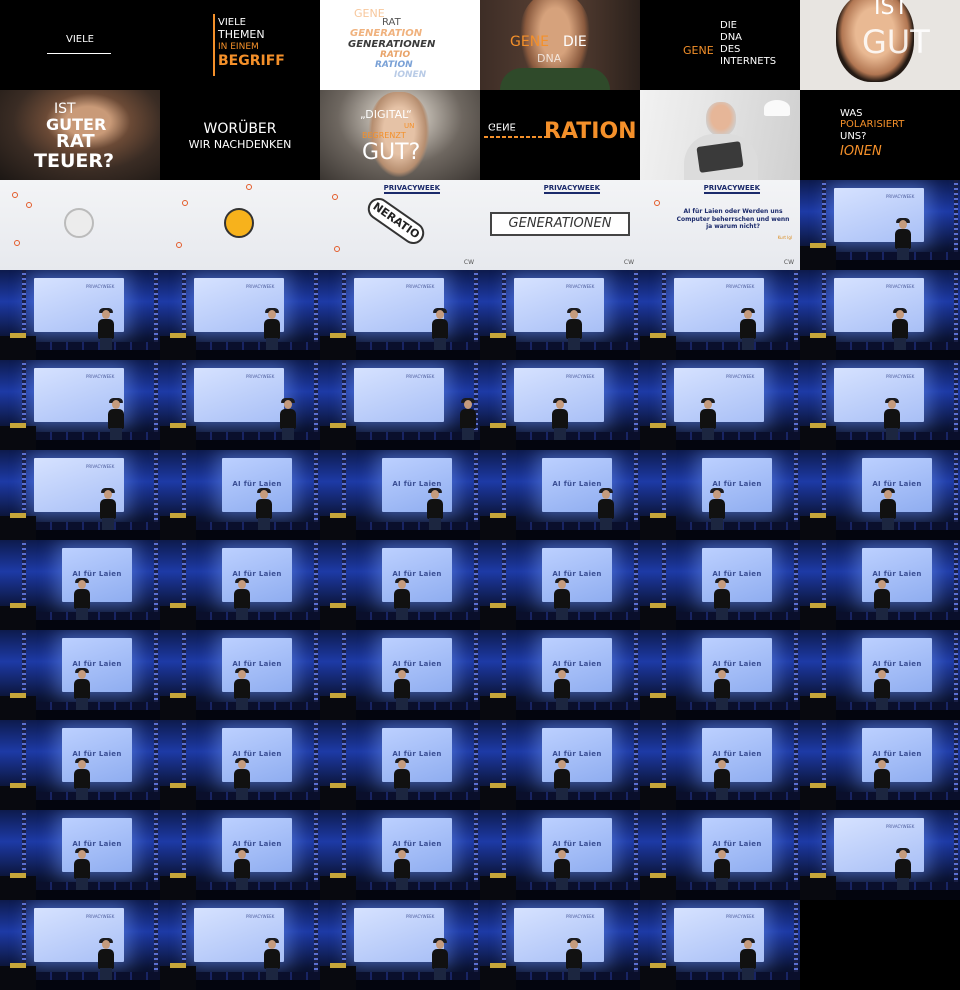  Describe the element at coordinates (400, 135) in the screenshot. I see `frame-digital-gut: „DIGITAL“ UN BEGRENZT GUT?` at that location.